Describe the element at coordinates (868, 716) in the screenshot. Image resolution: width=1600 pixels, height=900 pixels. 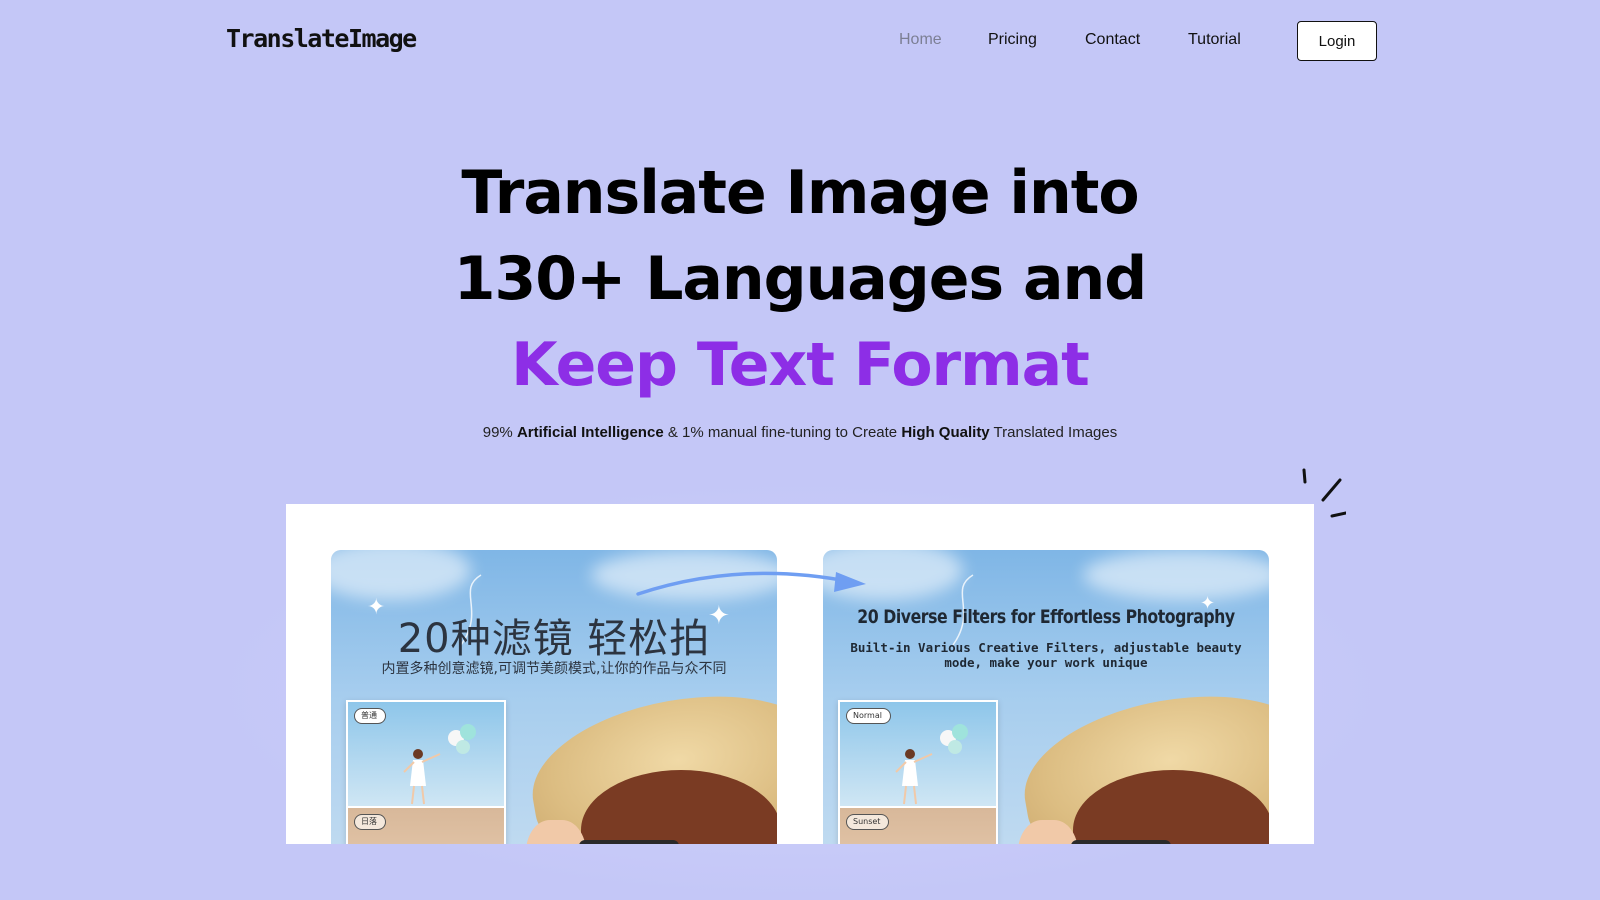
I see `filter-tag-normal: Normal` at that location.